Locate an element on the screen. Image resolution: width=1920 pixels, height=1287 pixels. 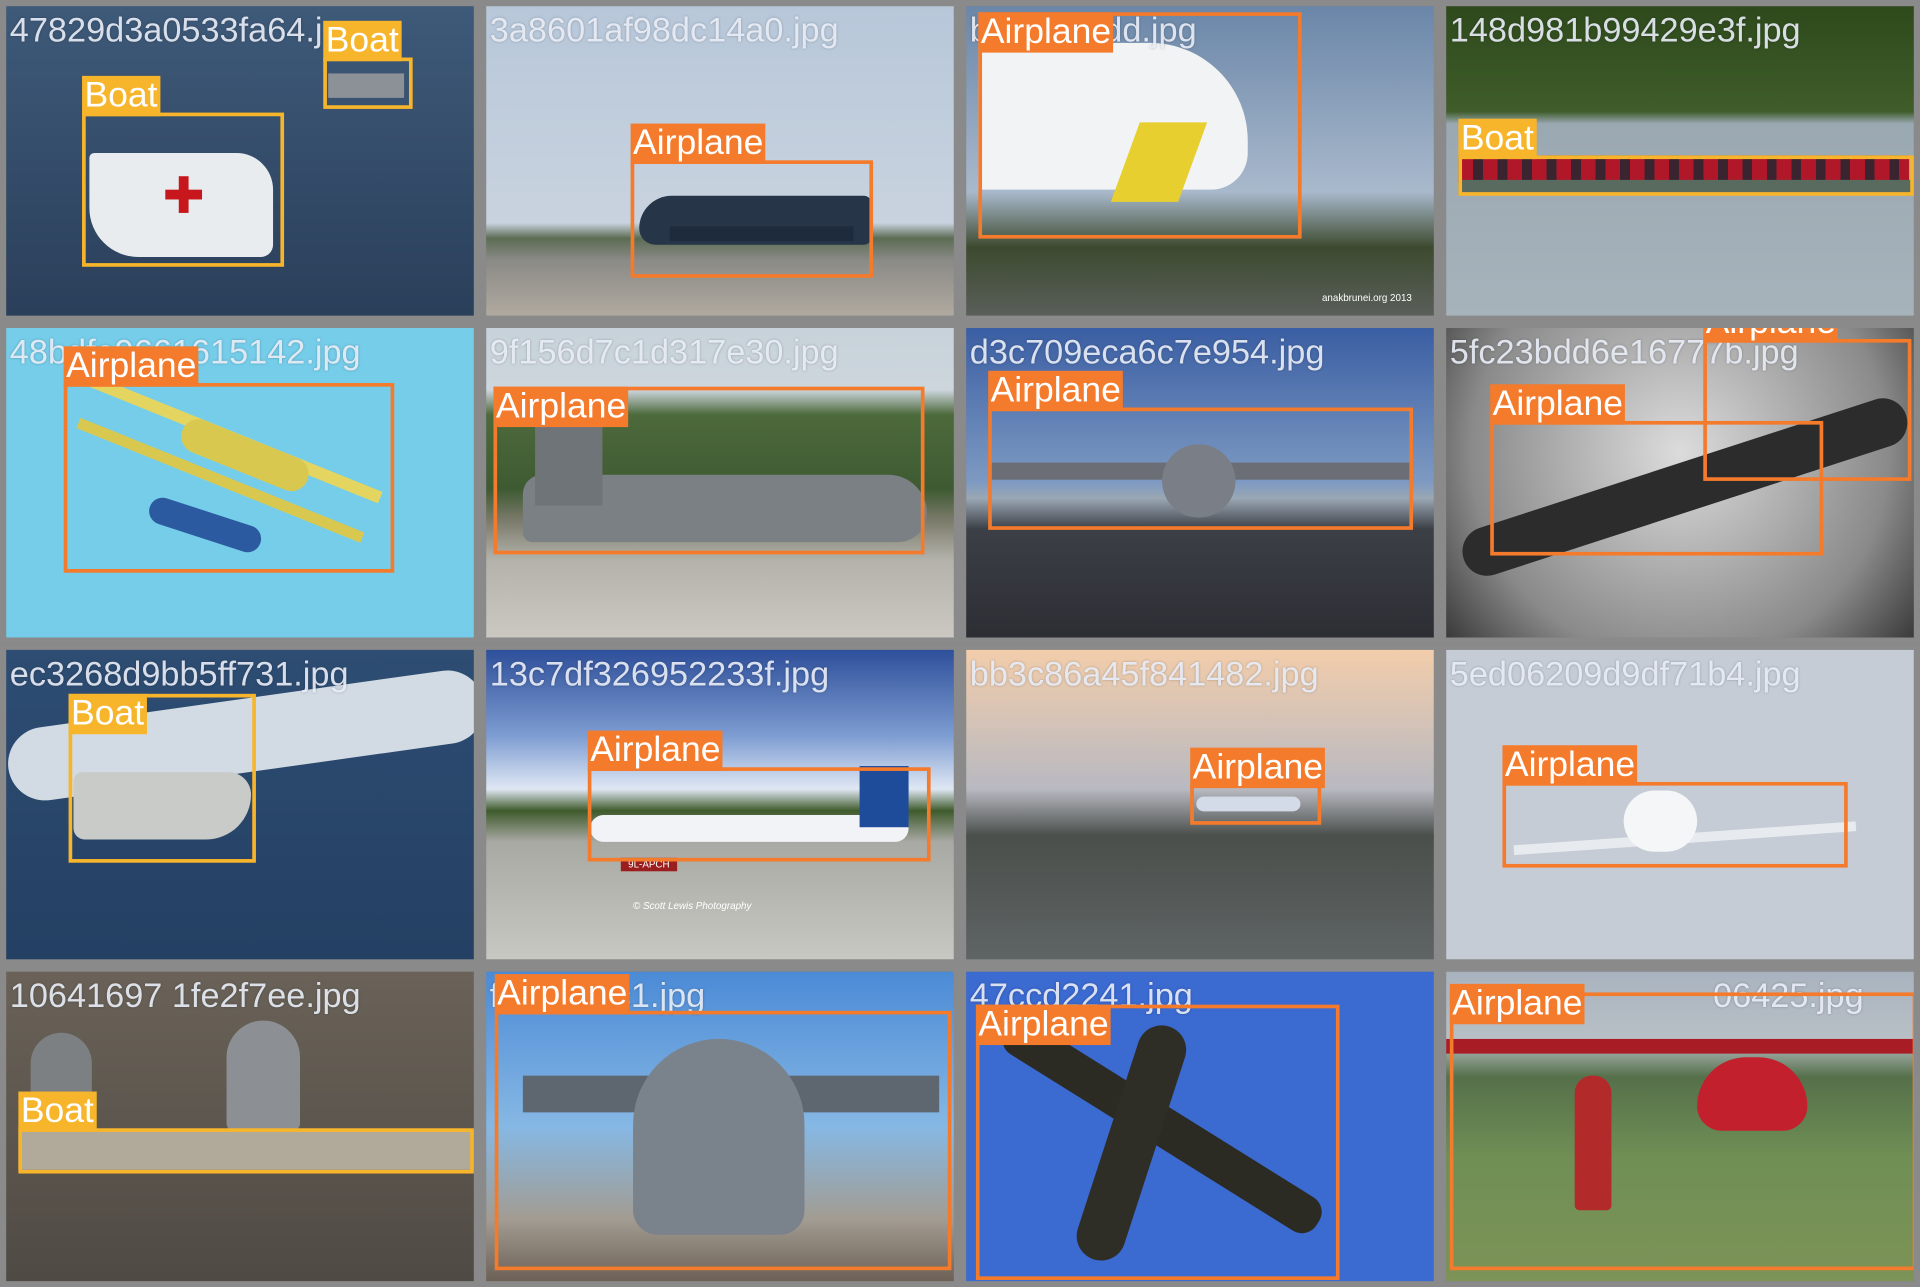
tile-4: 48bdfe9661615142.jpg Airplane is located at coordinates (240, 482).